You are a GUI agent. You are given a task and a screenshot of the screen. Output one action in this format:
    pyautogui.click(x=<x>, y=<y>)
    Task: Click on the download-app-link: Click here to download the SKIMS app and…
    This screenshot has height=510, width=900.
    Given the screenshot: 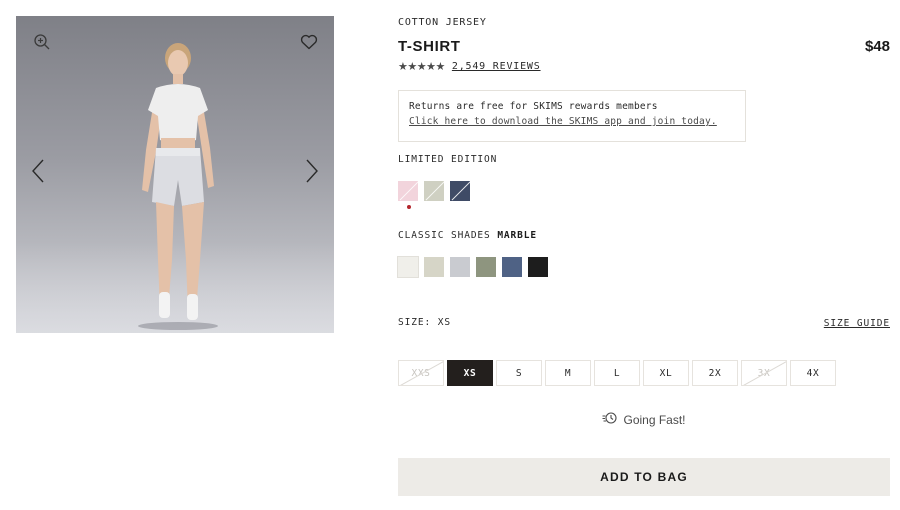 What is the action you would take?
    pyautogui.click(x=563, y=121)
    